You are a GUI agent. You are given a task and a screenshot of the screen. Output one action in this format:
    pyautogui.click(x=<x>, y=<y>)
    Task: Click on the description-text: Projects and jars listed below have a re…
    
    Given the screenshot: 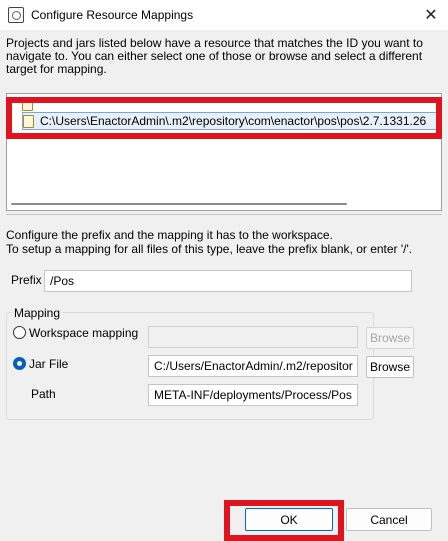 What is the action you would take?
    pyautogui.click(x=214, y=56)
    